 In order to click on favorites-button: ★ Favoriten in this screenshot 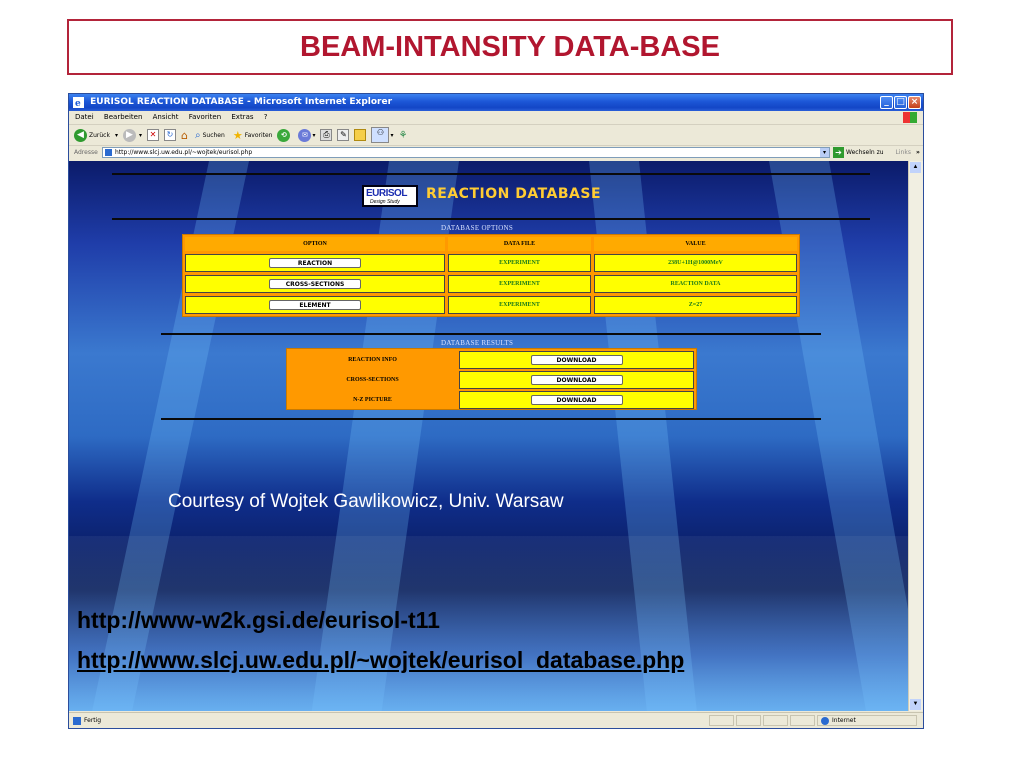, I will do `click(253, 135)`.